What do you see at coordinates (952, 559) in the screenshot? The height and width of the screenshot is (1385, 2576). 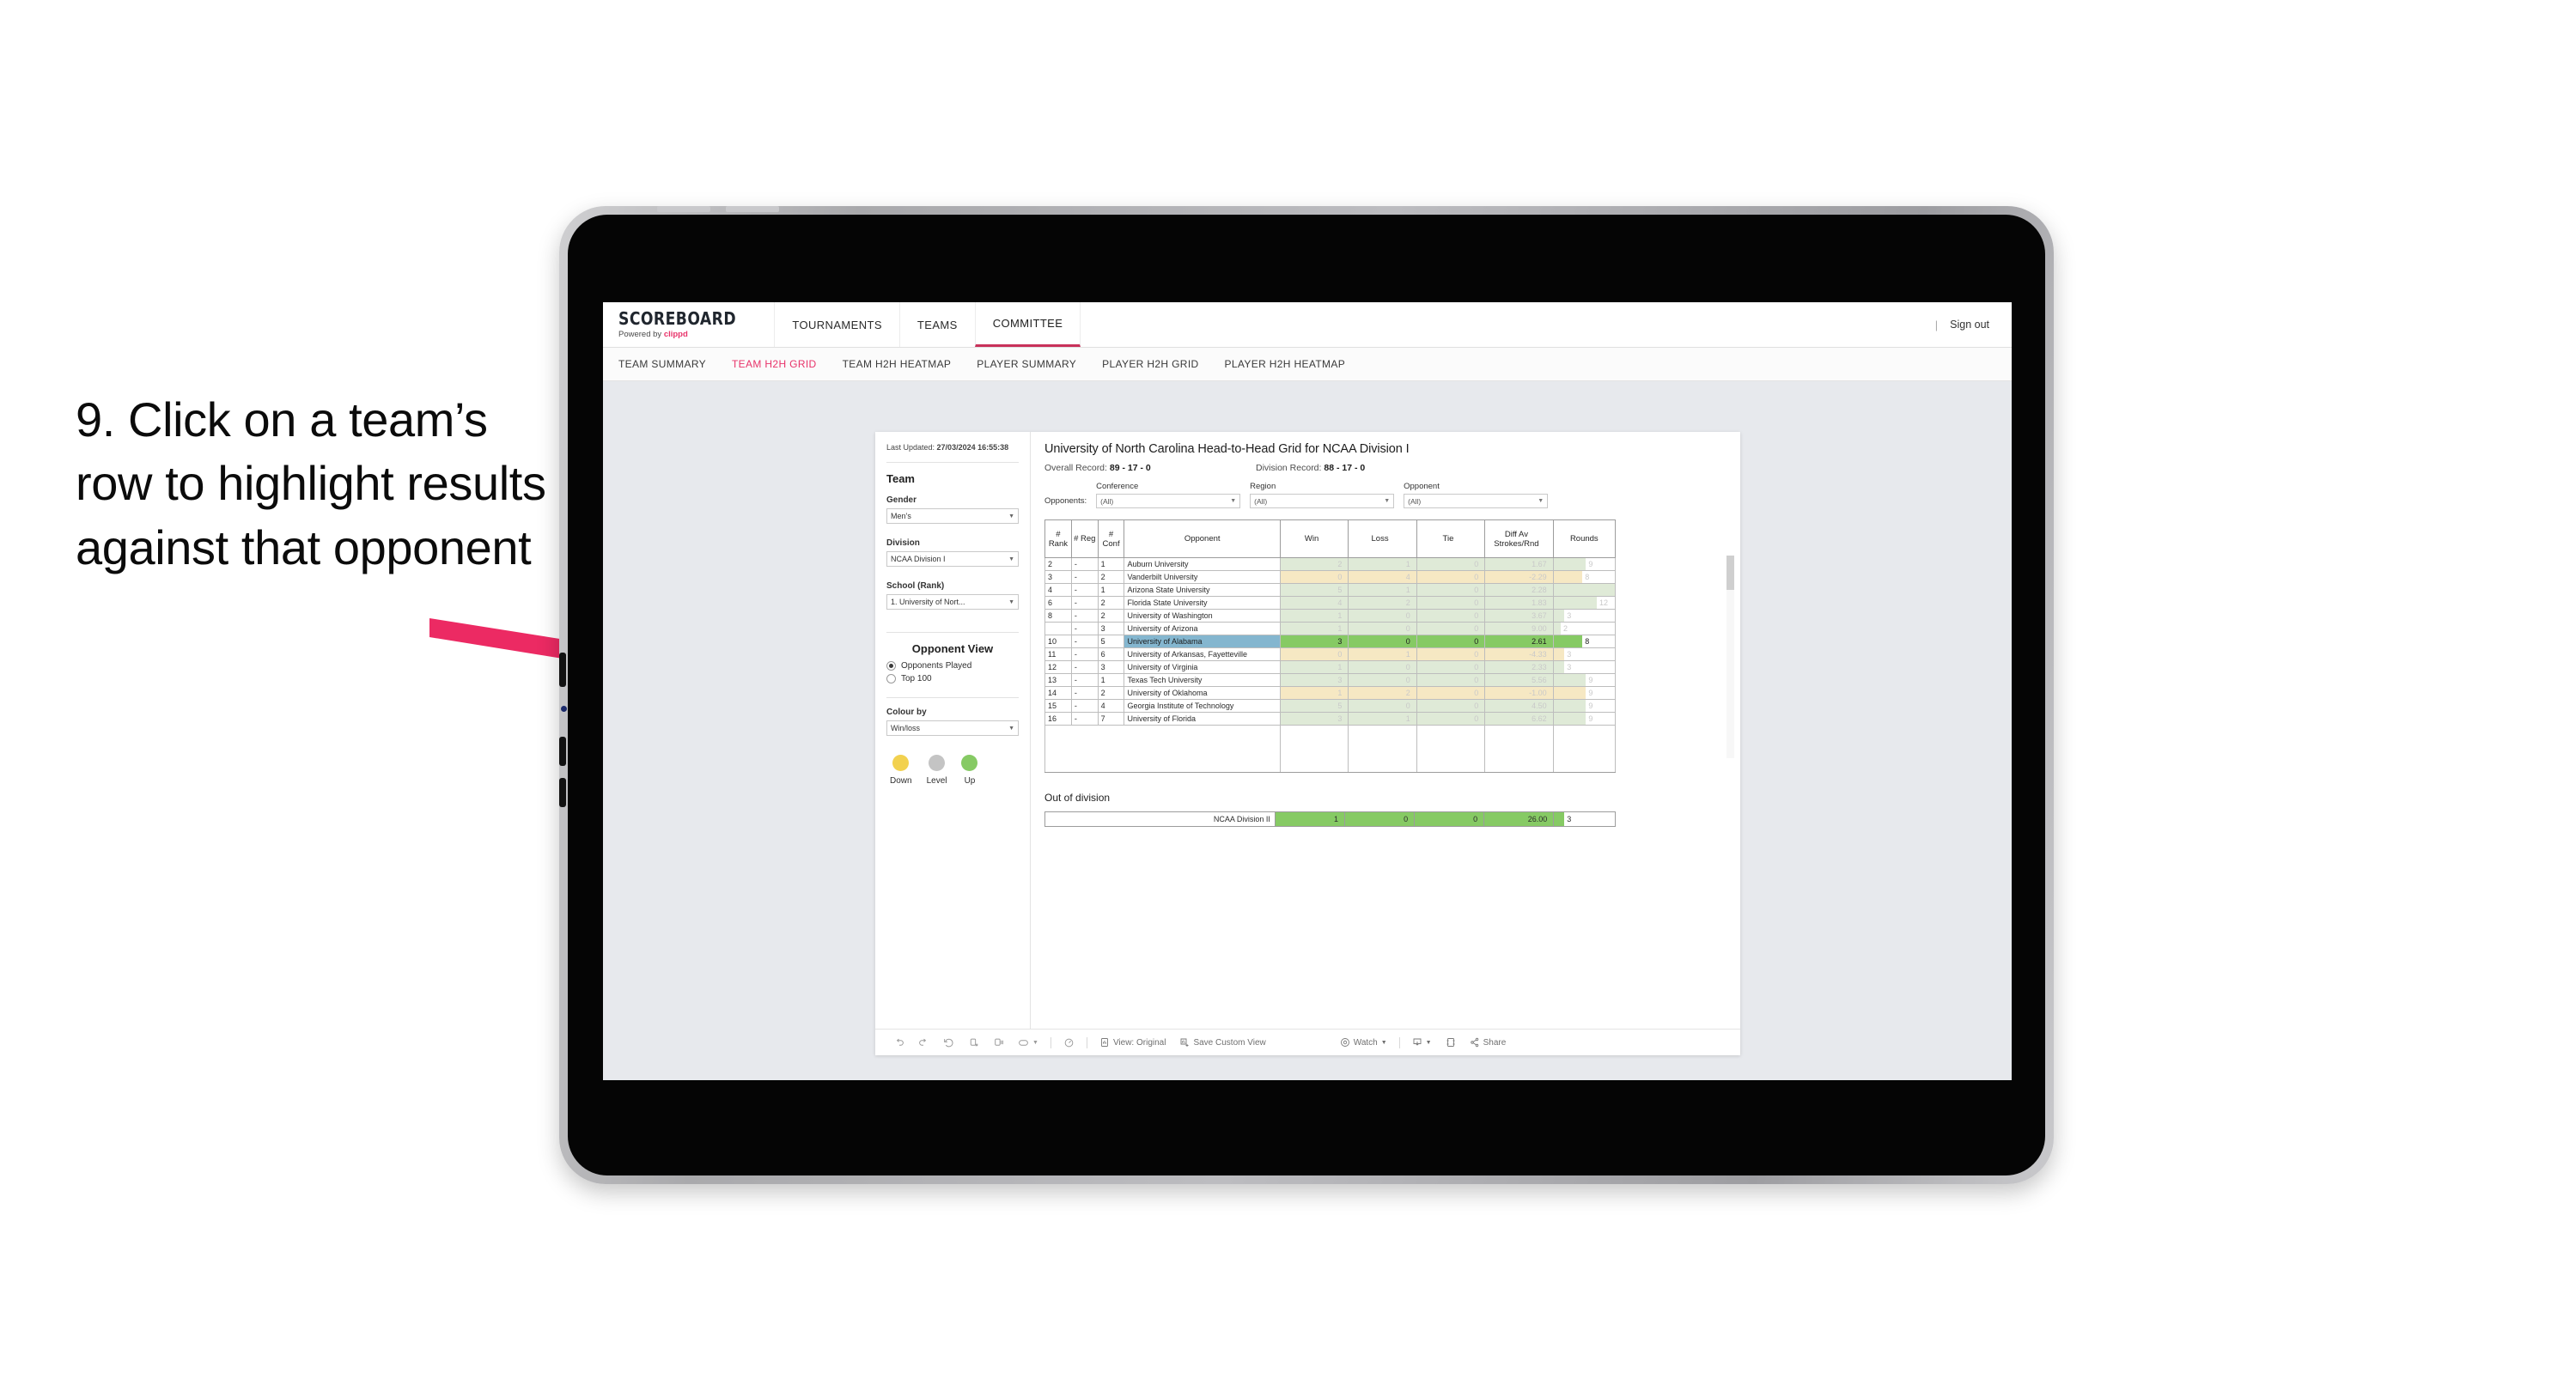 I see `division-select: NCAA Division I ▼` at bounding box center [952, 559].